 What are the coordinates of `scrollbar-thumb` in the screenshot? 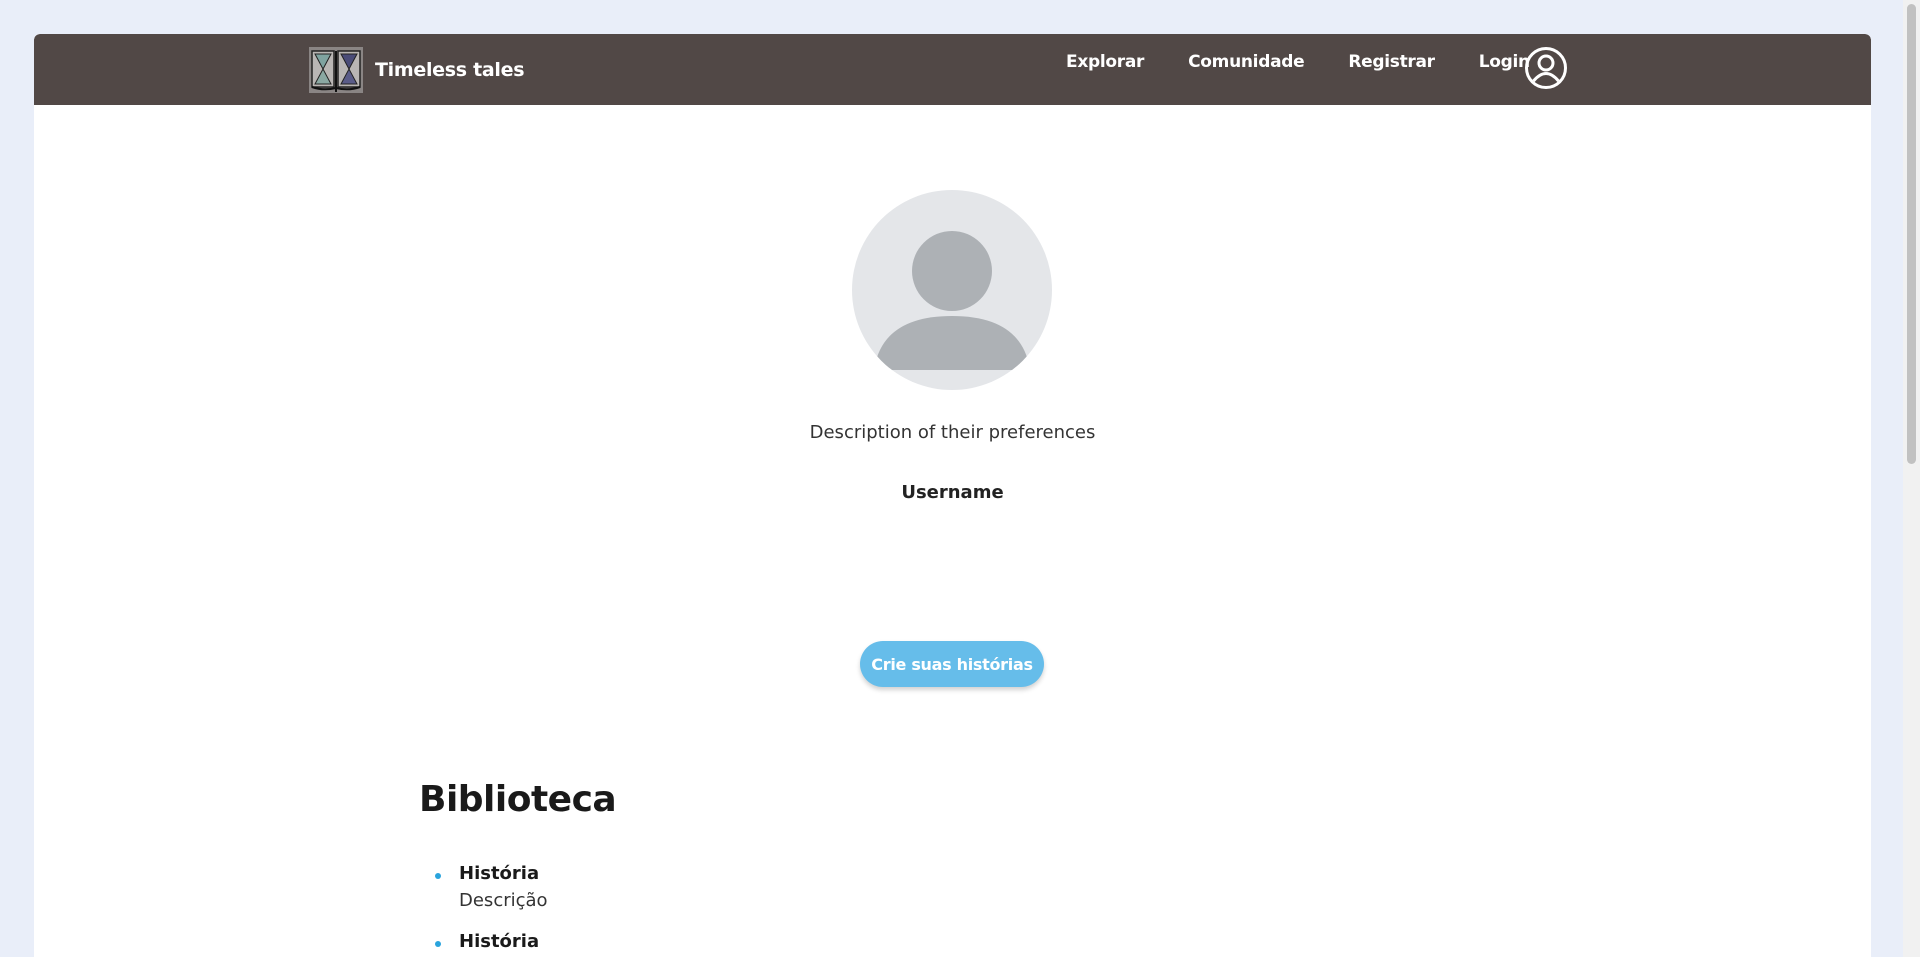 It's located at (1911, 234).